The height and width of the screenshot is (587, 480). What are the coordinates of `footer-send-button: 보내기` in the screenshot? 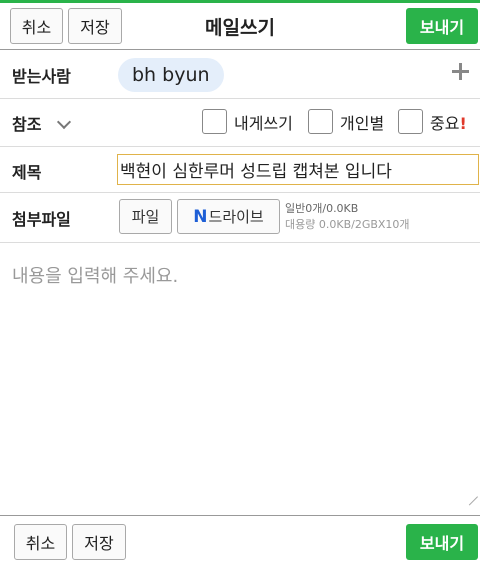 It's located at (442, 542).